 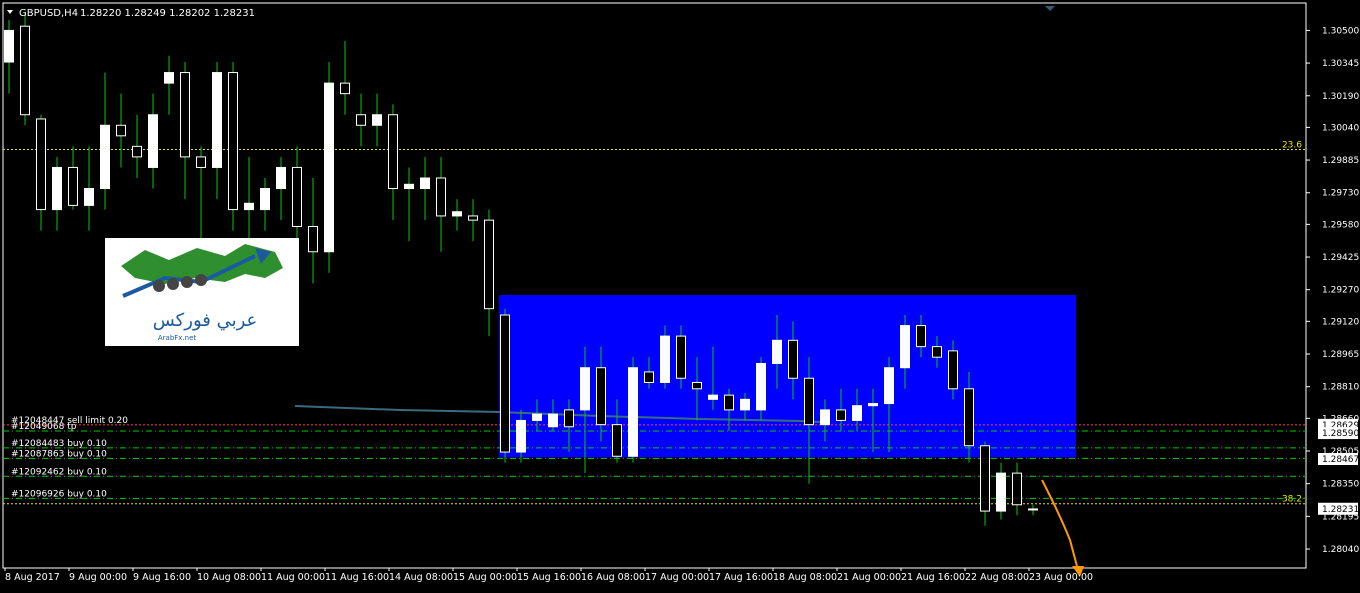 I want to click on price-tick-label-2: 1.30190, so click(x=1340, y=97).